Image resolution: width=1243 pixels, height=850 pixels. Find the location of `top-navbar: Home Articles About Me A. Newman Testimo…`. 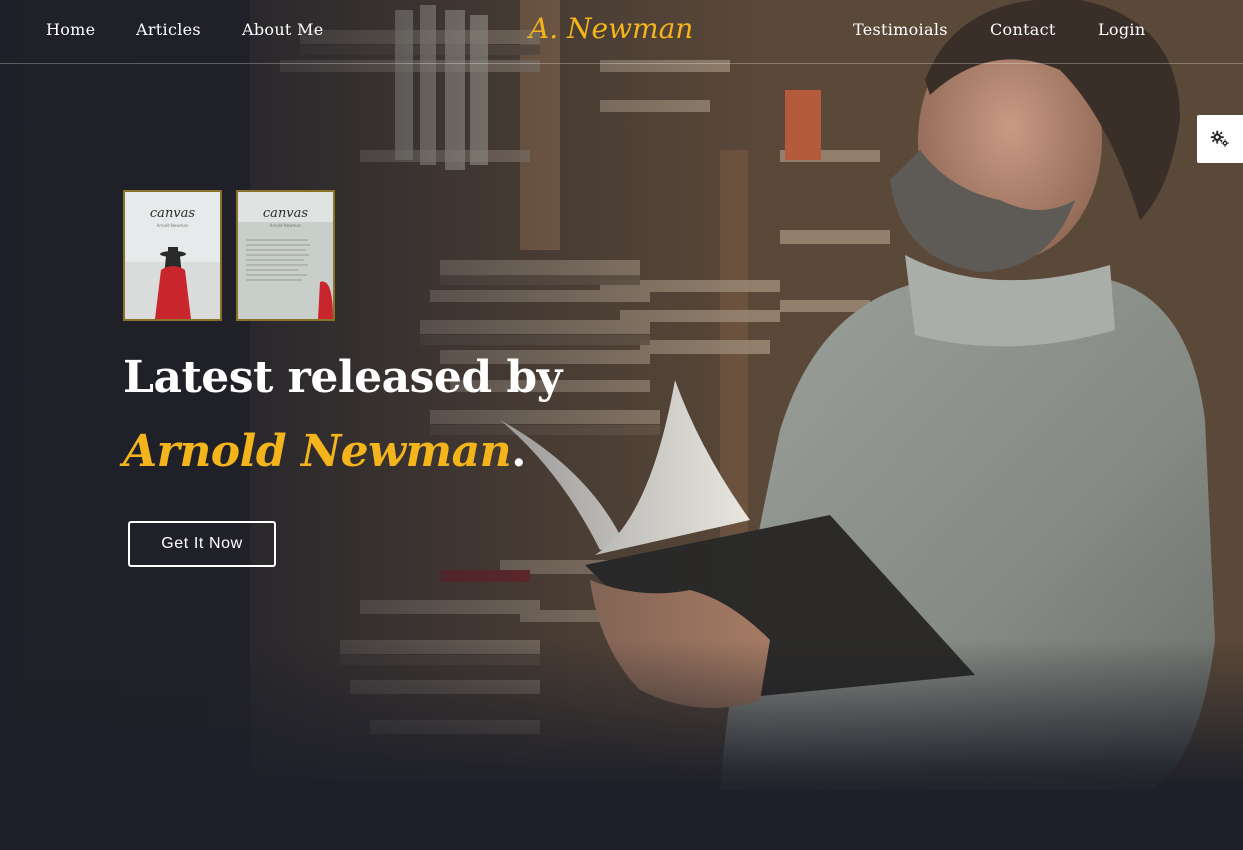

top-navbar: Home Articles About Me A. Newman Testimo… is located at coordinates (621, 32).